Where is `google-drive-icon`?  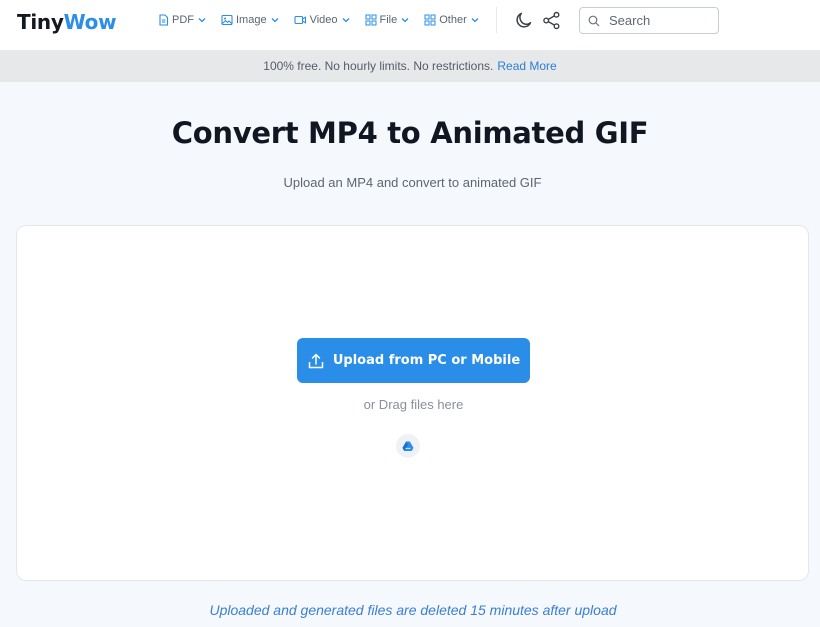
google-drive-icon is located at coordinates (408, 446).